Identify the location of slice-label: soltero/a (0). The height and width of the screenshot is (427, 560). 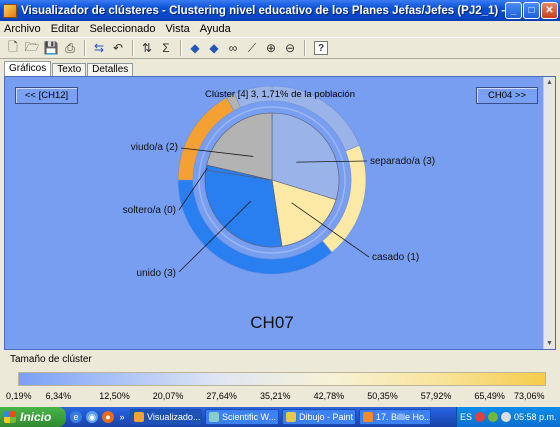
(149, 210).